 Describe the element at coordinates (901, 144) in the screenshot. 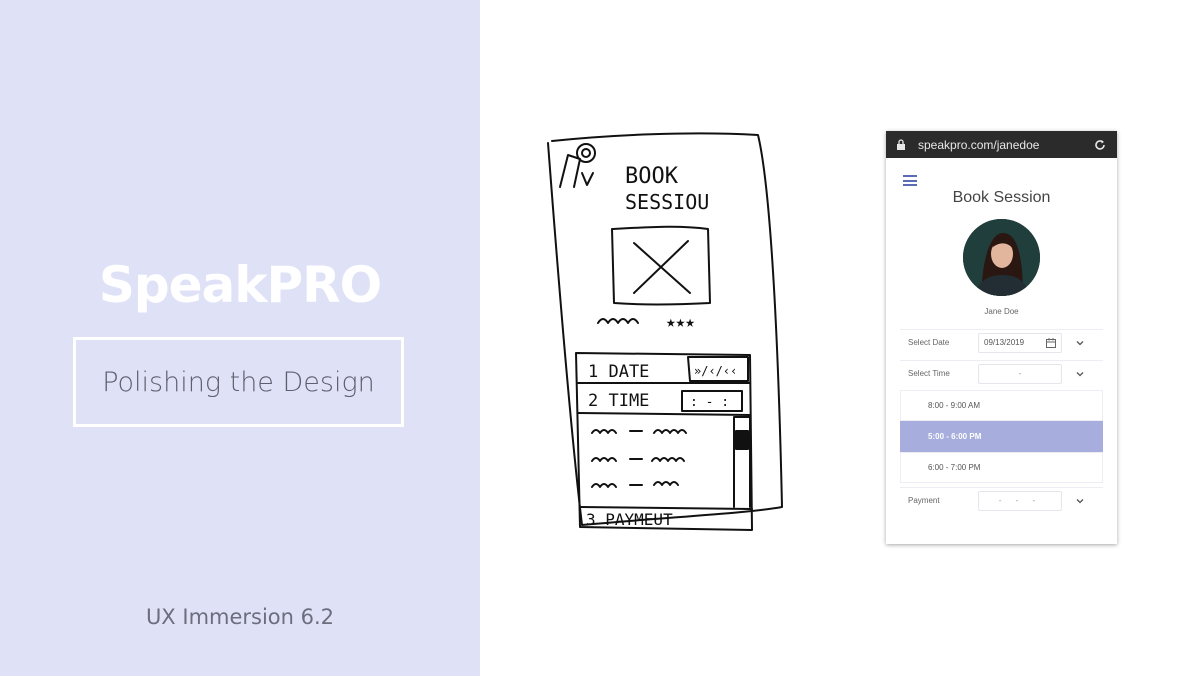

I see `lock-icon` at that location.